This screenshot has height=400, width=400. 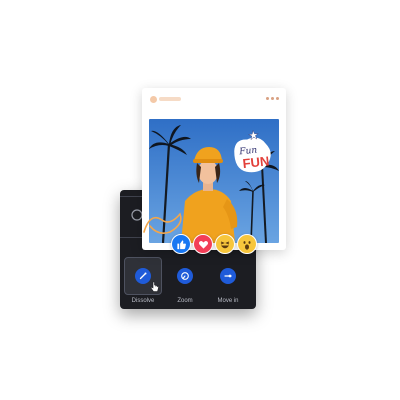 I want to click on more-options-icon, so click(x=272, y=98).